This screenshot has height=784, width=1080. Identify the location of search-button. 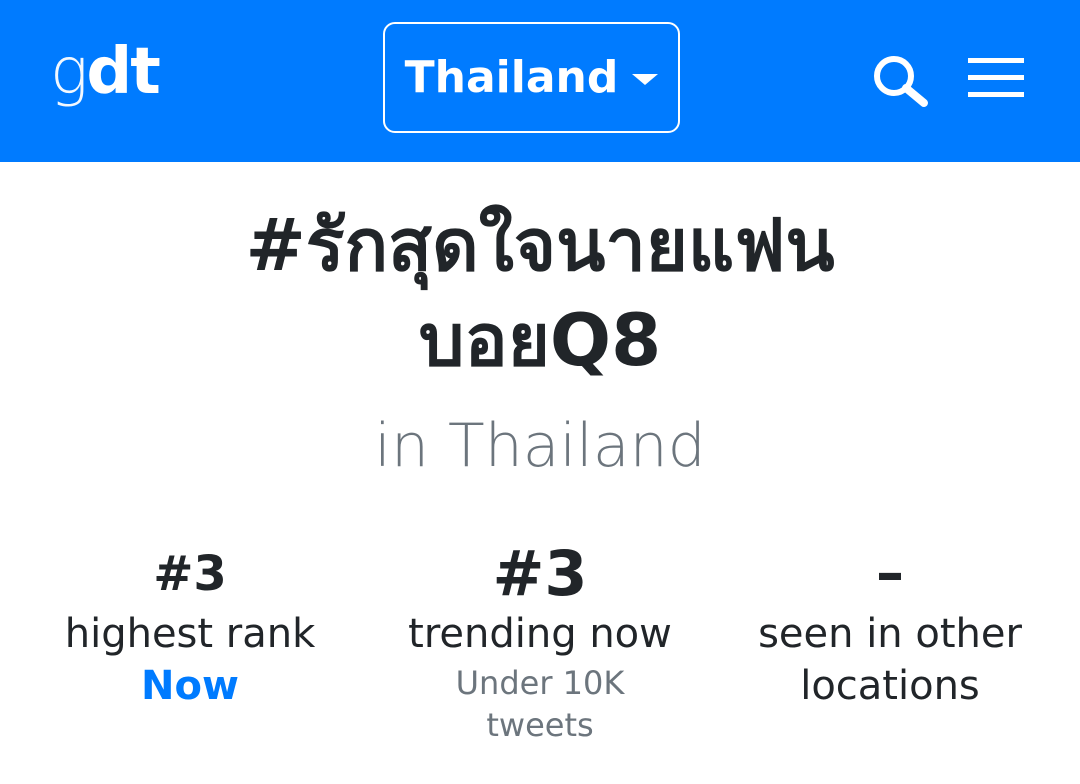
(900, 80).